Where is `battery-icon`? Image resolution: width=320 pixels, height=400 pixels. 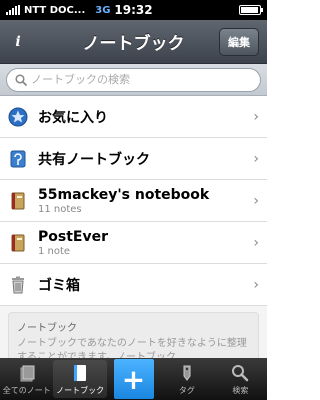 battery-icon is located at coordinates (251, 10).